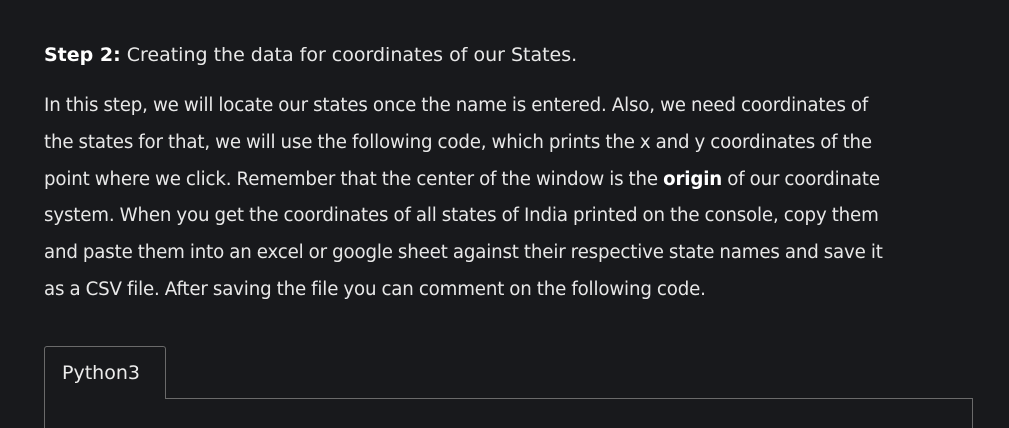 The width and height of the screenshot is (1009, 428). What do you see at coordinates (693, 179) in the screenshot?
I see `origin-emphasis: origin` at bounding box center [693, 179].